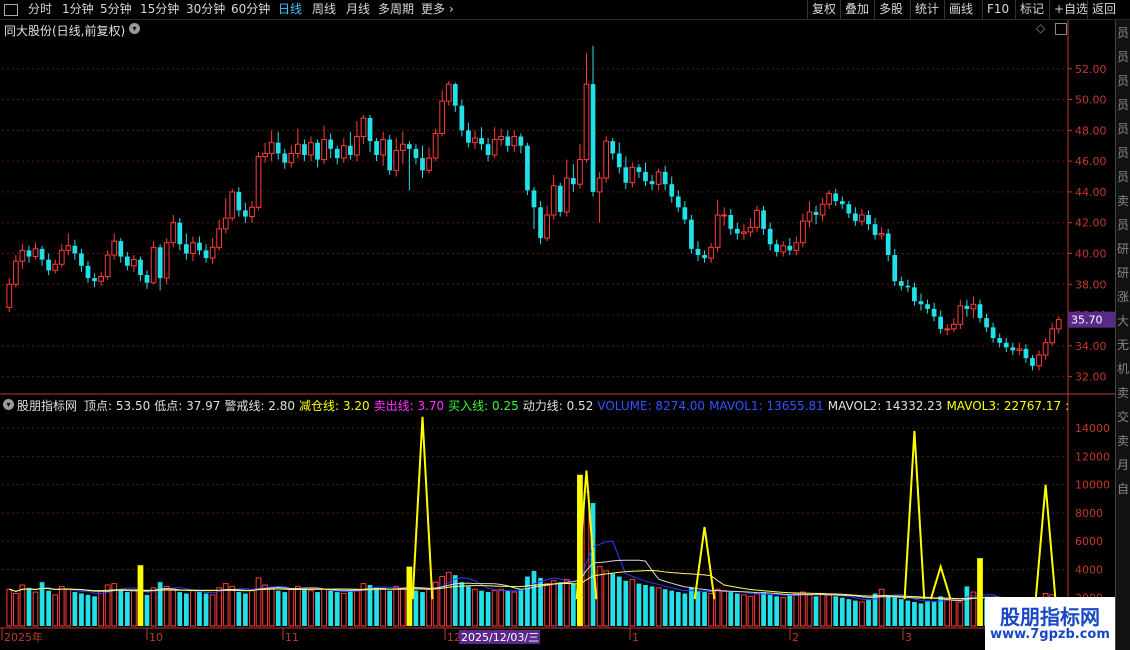 The width and height of the screenshot is (1130, 650). I want to click on date-label: 11, so click(292, 637).